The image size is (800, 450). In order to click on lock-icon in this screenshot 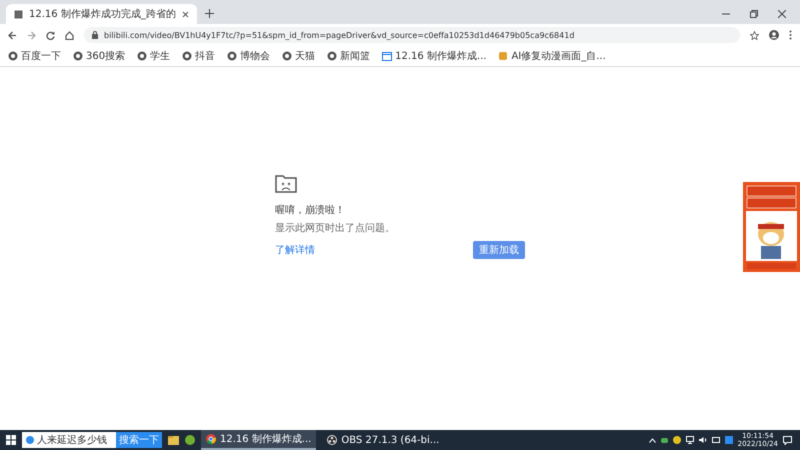, I will do `click(95, 35)`.